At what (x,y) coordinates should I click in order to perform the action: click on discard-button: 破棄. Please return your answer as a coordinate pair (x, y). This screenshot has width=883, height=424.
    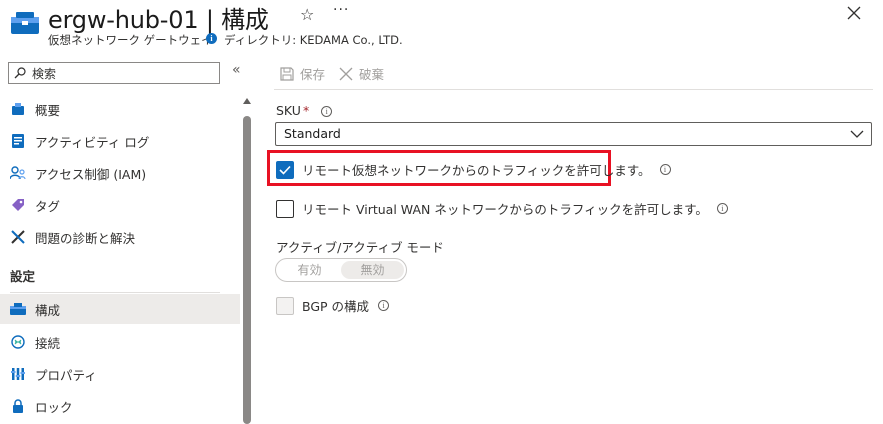
    Looking at the image, I should click on (361, 73).